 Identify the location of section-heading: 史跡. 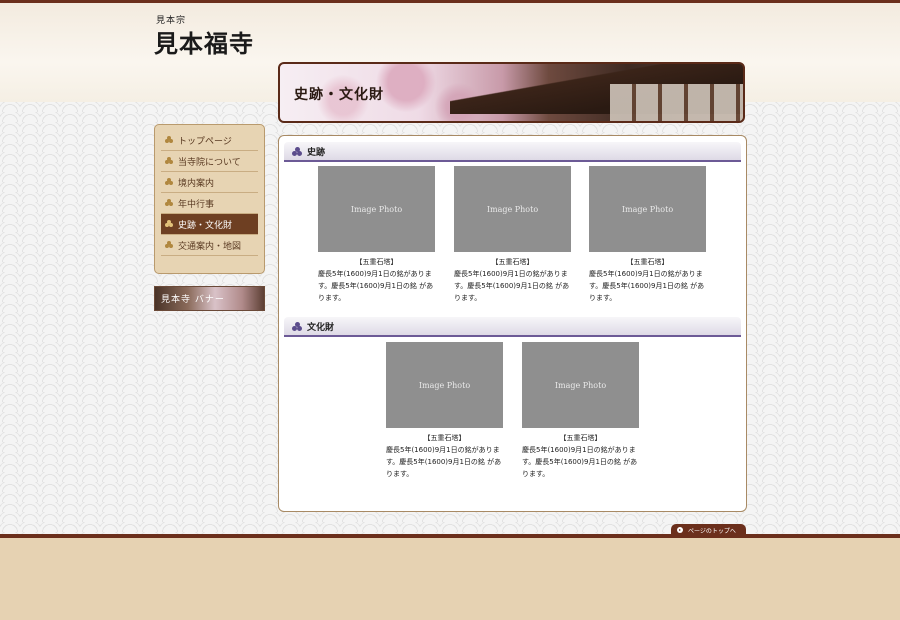
(316, 152).